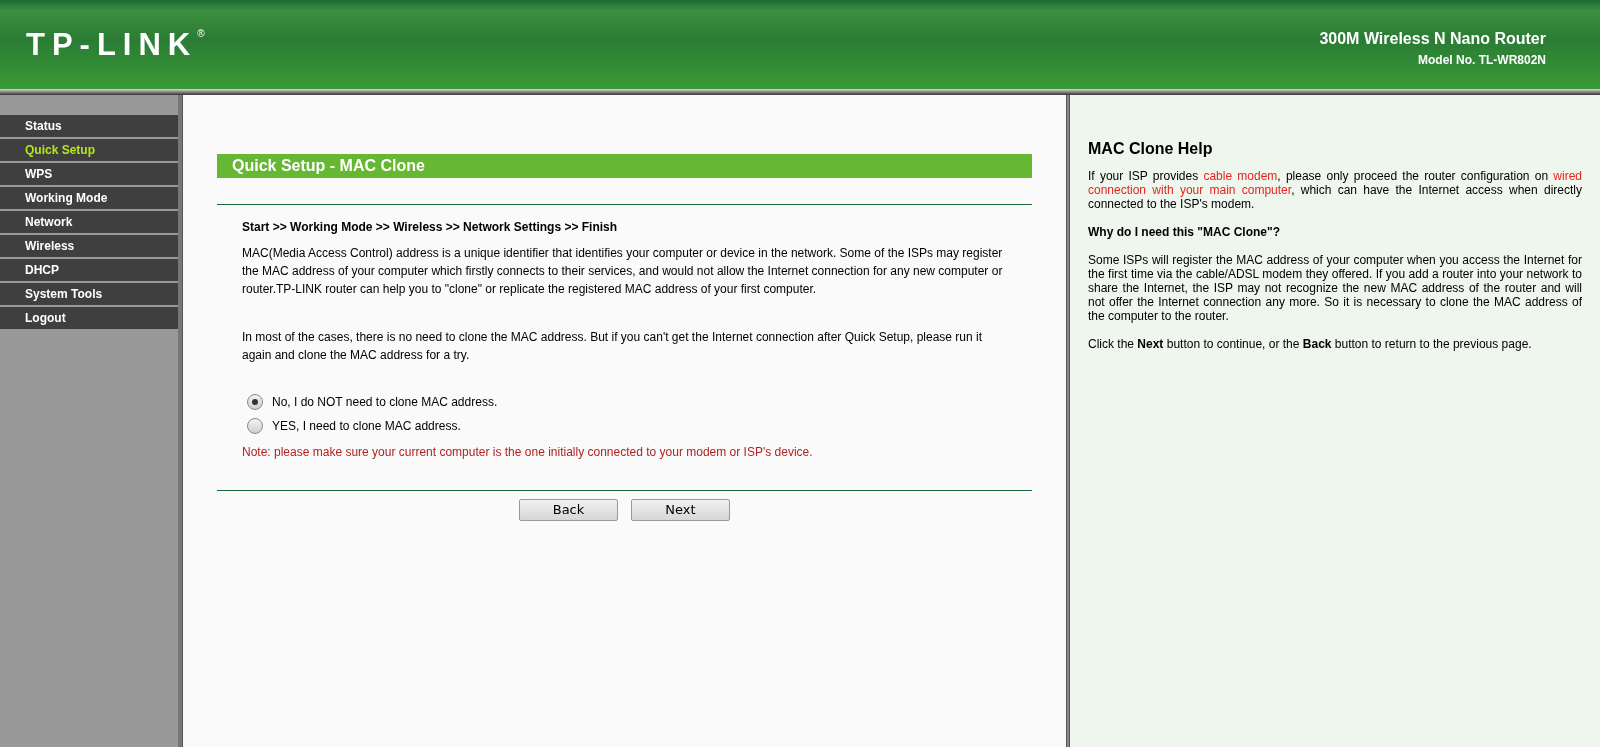  Describe the element at coordinates (1482, 60) in the screenshot. I see `model-number: Model No. TL-WR802N` at that location.